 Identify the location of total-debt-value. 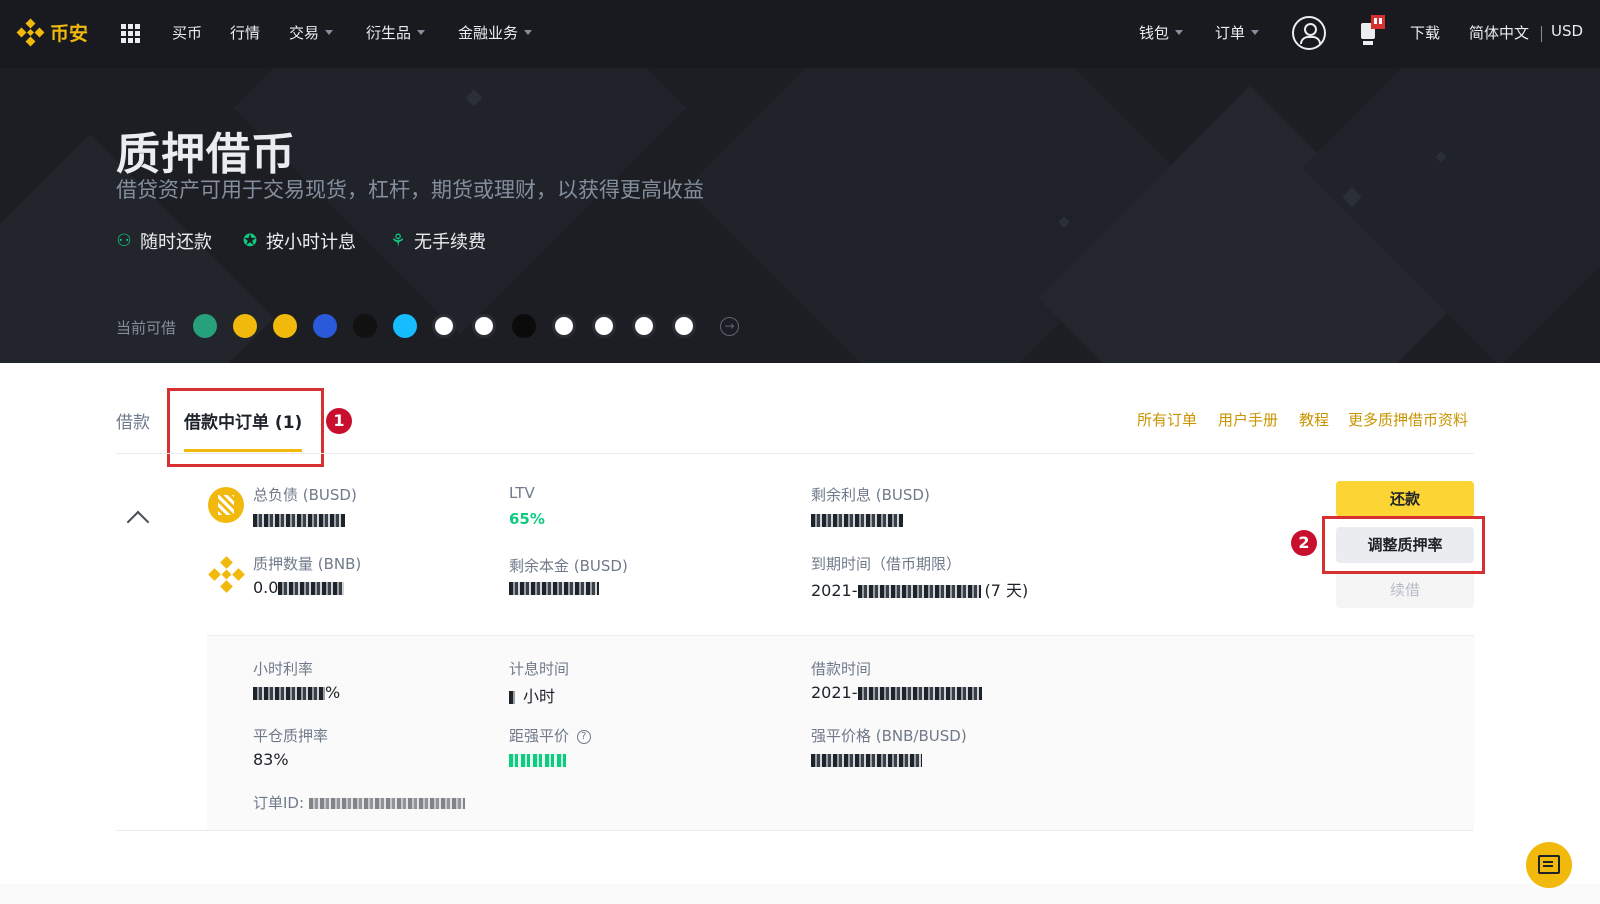
(299, 519).